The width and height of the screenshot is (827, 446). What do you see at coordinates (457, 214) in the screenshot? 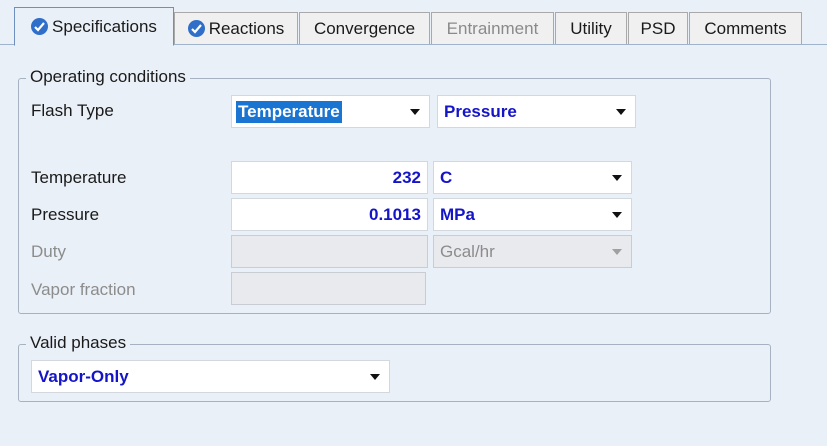
I see `pressure-unit-value: MPa` at bounding box center [457, 214].